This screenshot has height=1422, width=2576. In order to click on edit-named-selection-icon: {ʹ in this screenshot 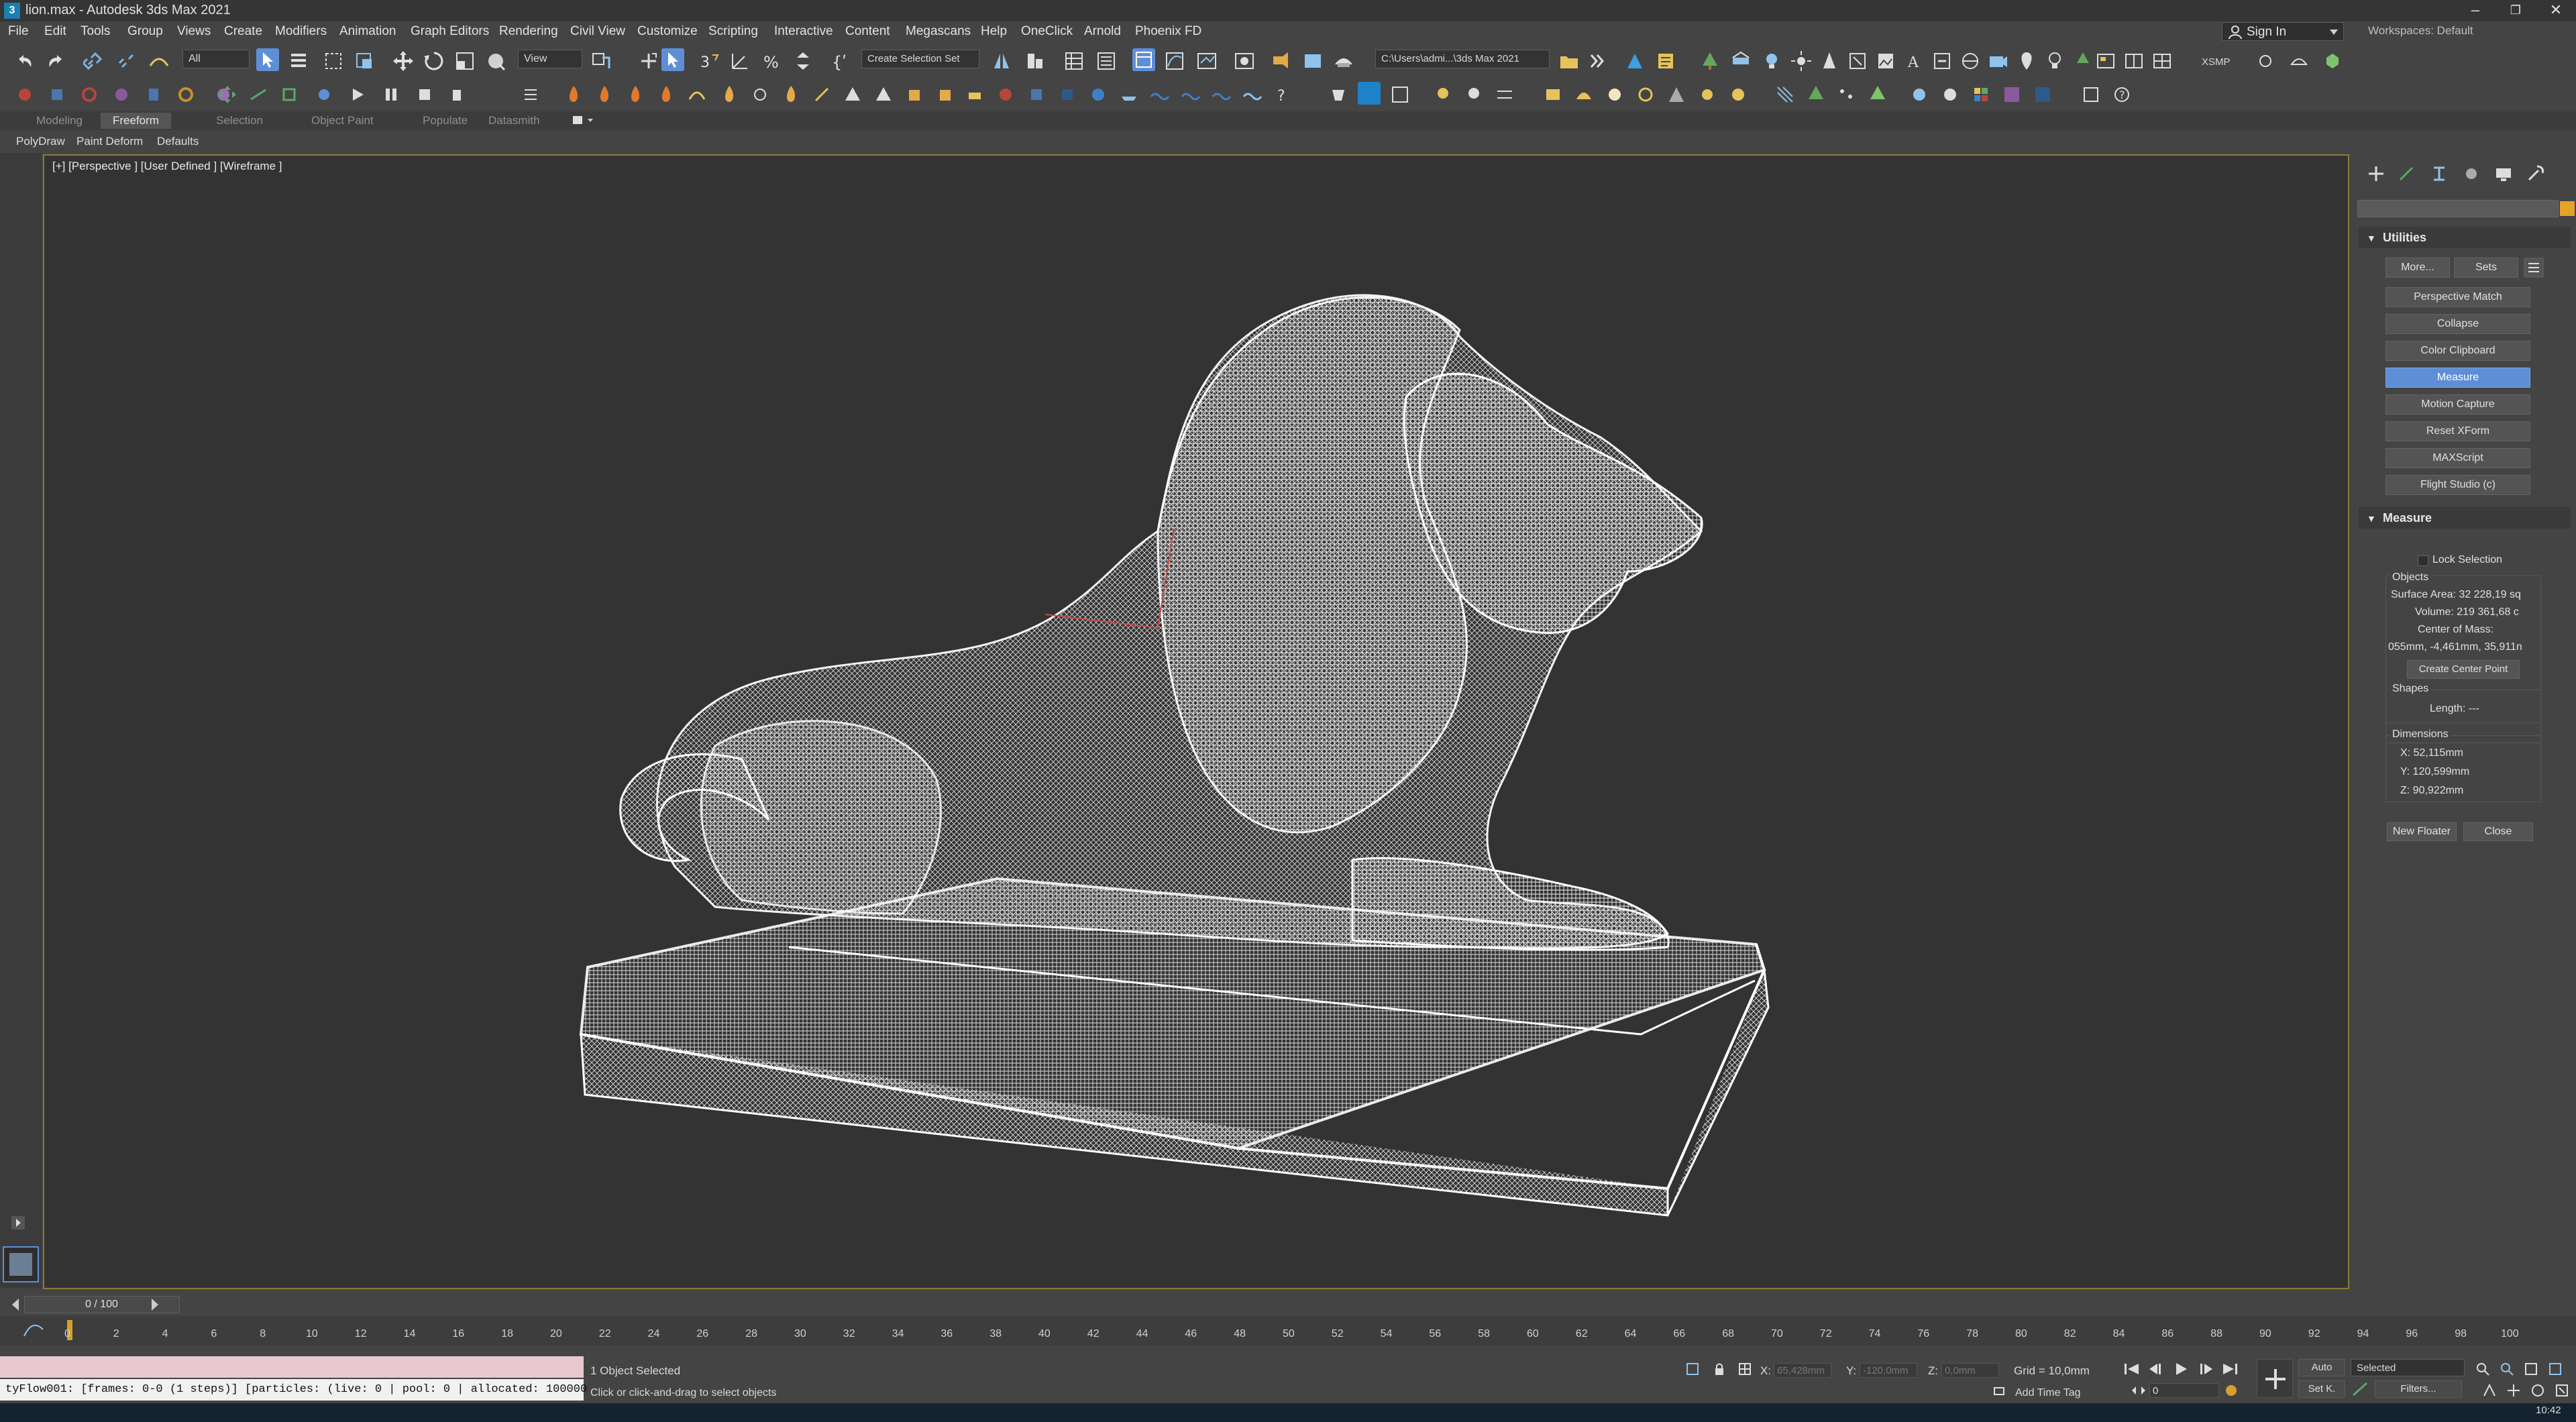, I will do `click(840, 61)`.